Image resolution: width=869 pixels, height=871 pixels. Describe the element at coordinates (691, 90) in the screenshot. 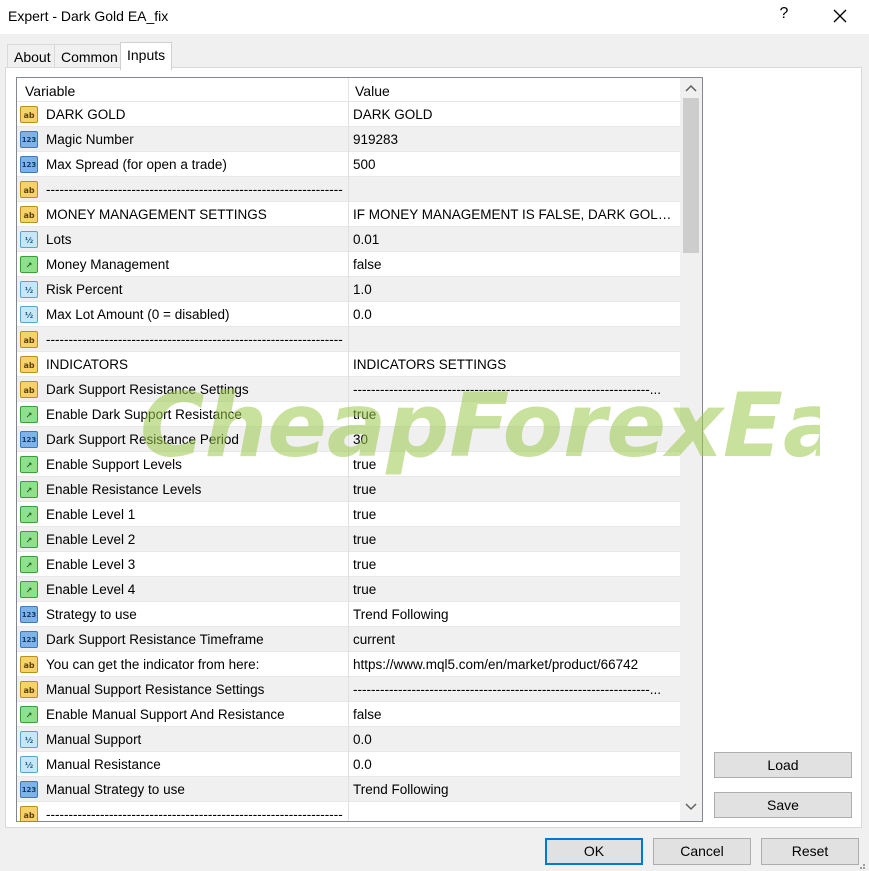

I see `scroll-up-icon` at that location.